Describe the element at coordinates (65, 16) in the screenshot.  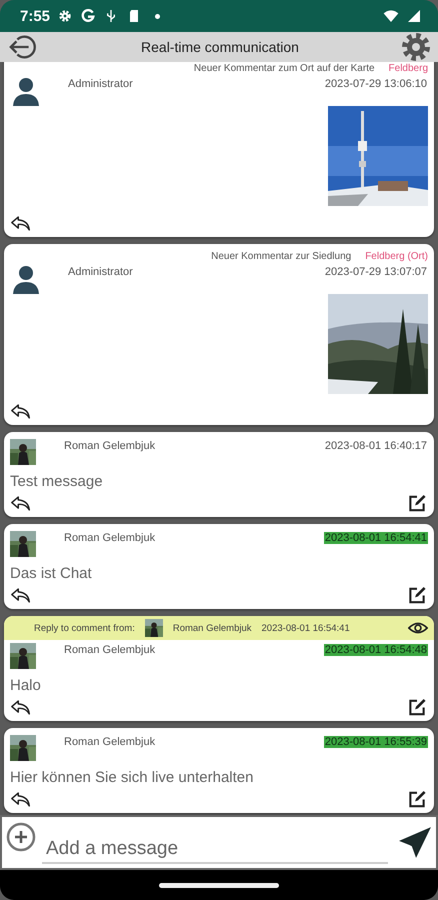
I see `gear-icon` at that location.